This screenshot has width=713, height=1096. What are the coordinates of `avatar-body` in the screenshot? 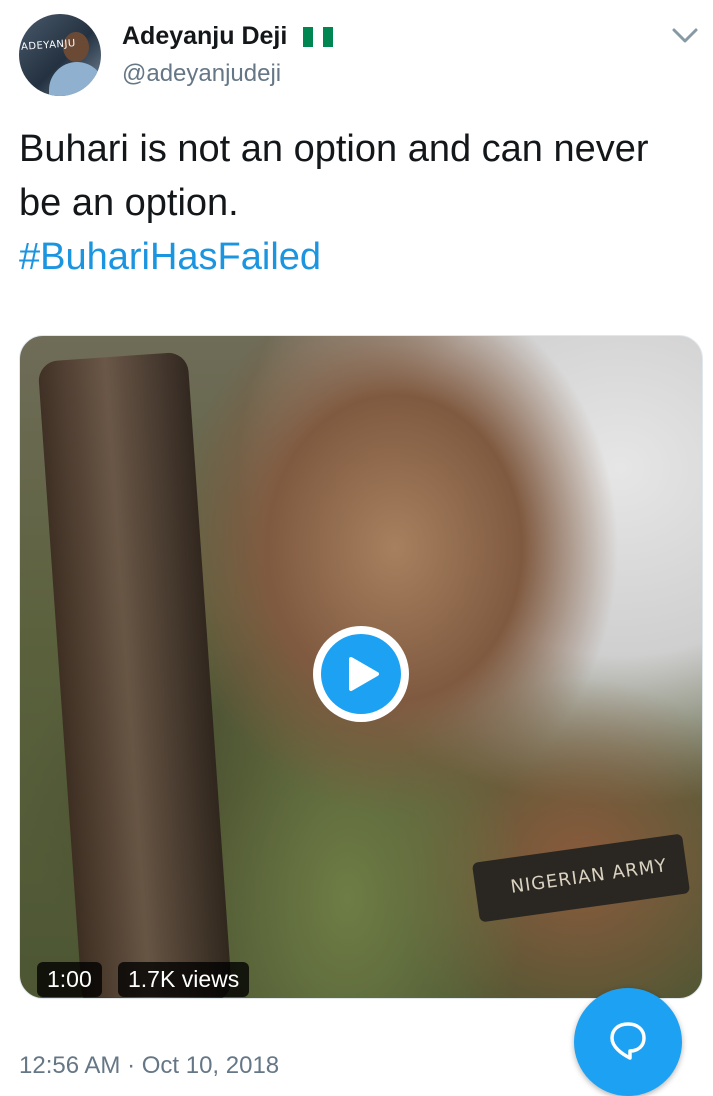 It's located at (75, 79).